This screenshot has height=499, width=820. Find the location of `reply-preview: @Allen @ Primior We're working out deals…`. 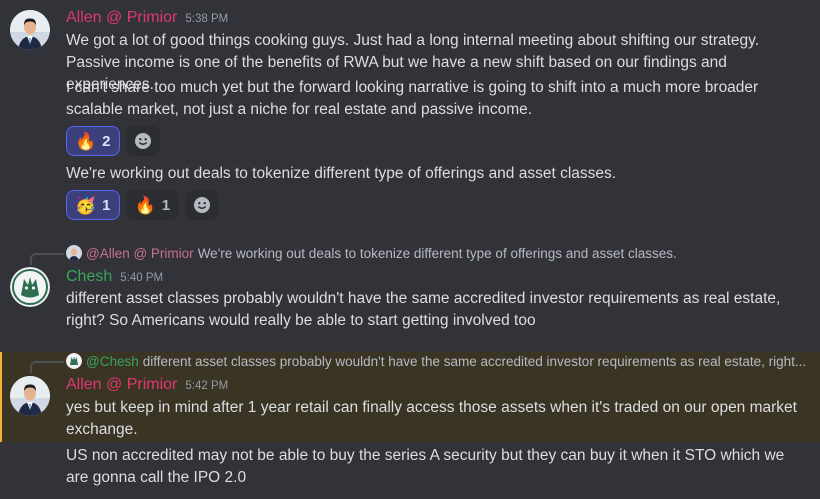

reply-preview: @Allen @ Primior We're working out deals… is located at coordinates (371, 253).